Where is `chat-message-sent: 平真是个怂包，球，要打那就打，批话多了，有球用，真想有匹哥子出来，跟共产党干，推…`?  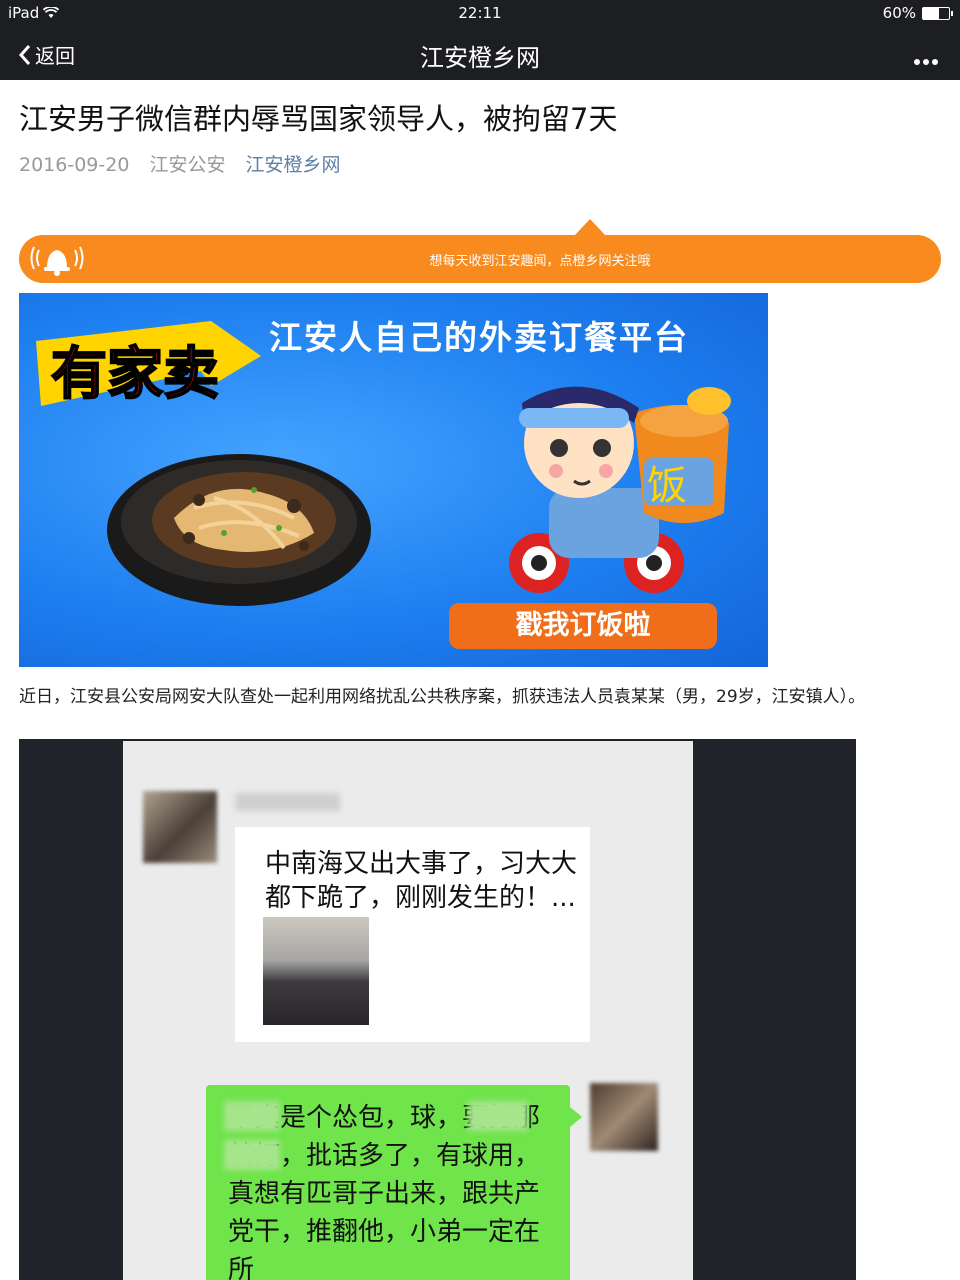
chat-message-sent: 平真是个怂包，球，要打那就打，批话多了，有球用，真想有匹哥子出来，跟共产党干，推… is located at coordinates (394, 1182).